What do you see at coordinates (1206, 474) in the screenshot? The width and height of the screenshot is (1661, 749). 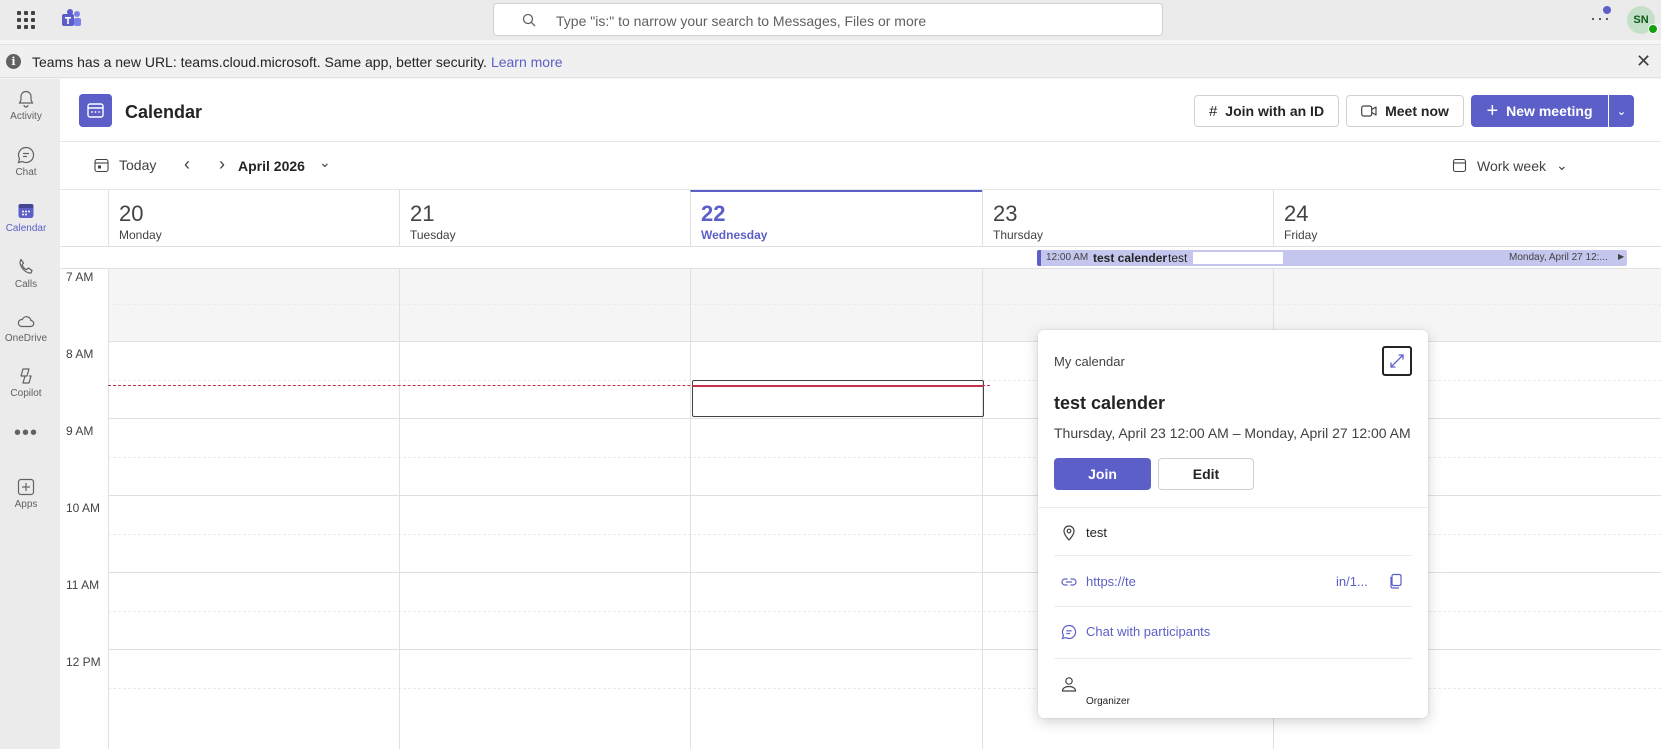 I see `edit-button: Edit` at bounding box center [1206, 474].